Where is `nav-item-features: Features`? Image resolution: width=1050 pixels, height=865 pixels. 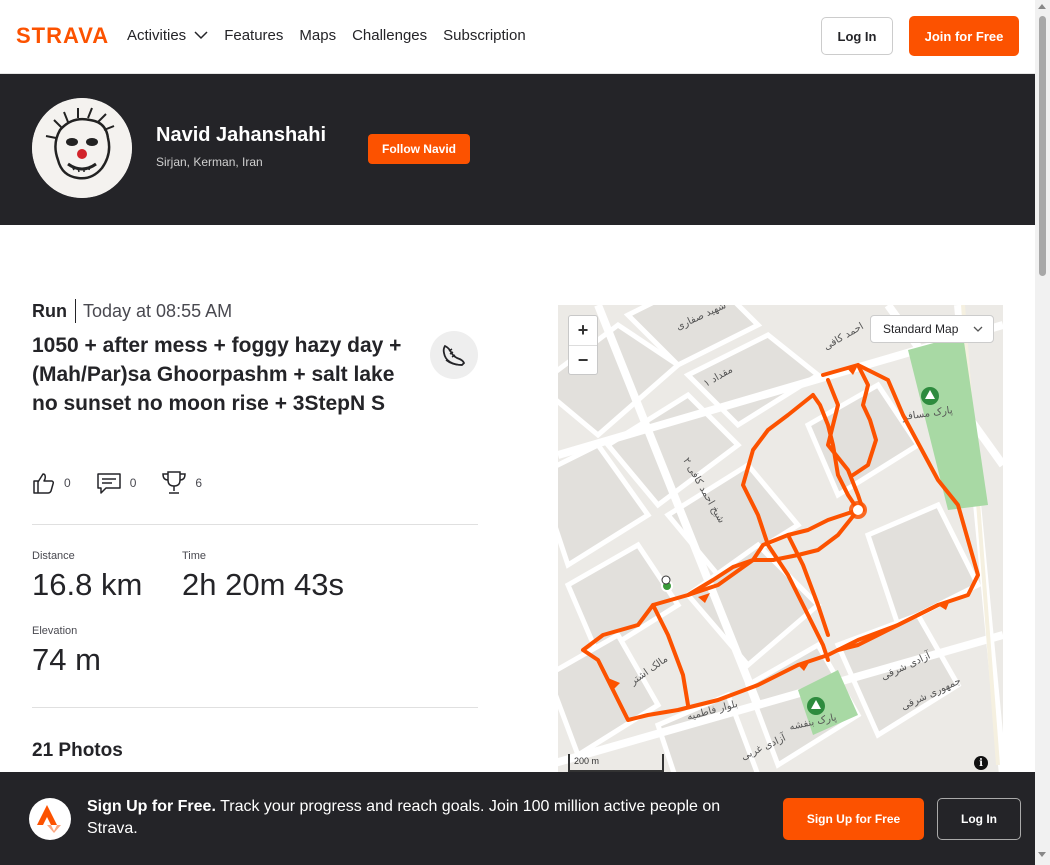 nav-item-features: Features is located at coordinates (253, 35).